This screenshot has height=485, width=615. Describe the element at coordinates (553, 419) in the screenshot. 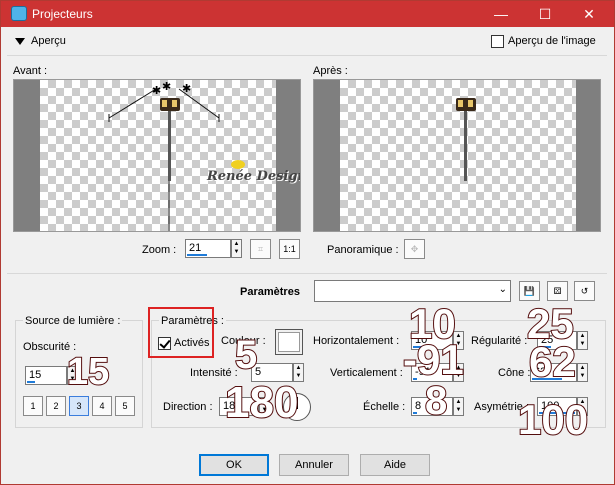

I see `annotation-asymmetry: 100` at that location.